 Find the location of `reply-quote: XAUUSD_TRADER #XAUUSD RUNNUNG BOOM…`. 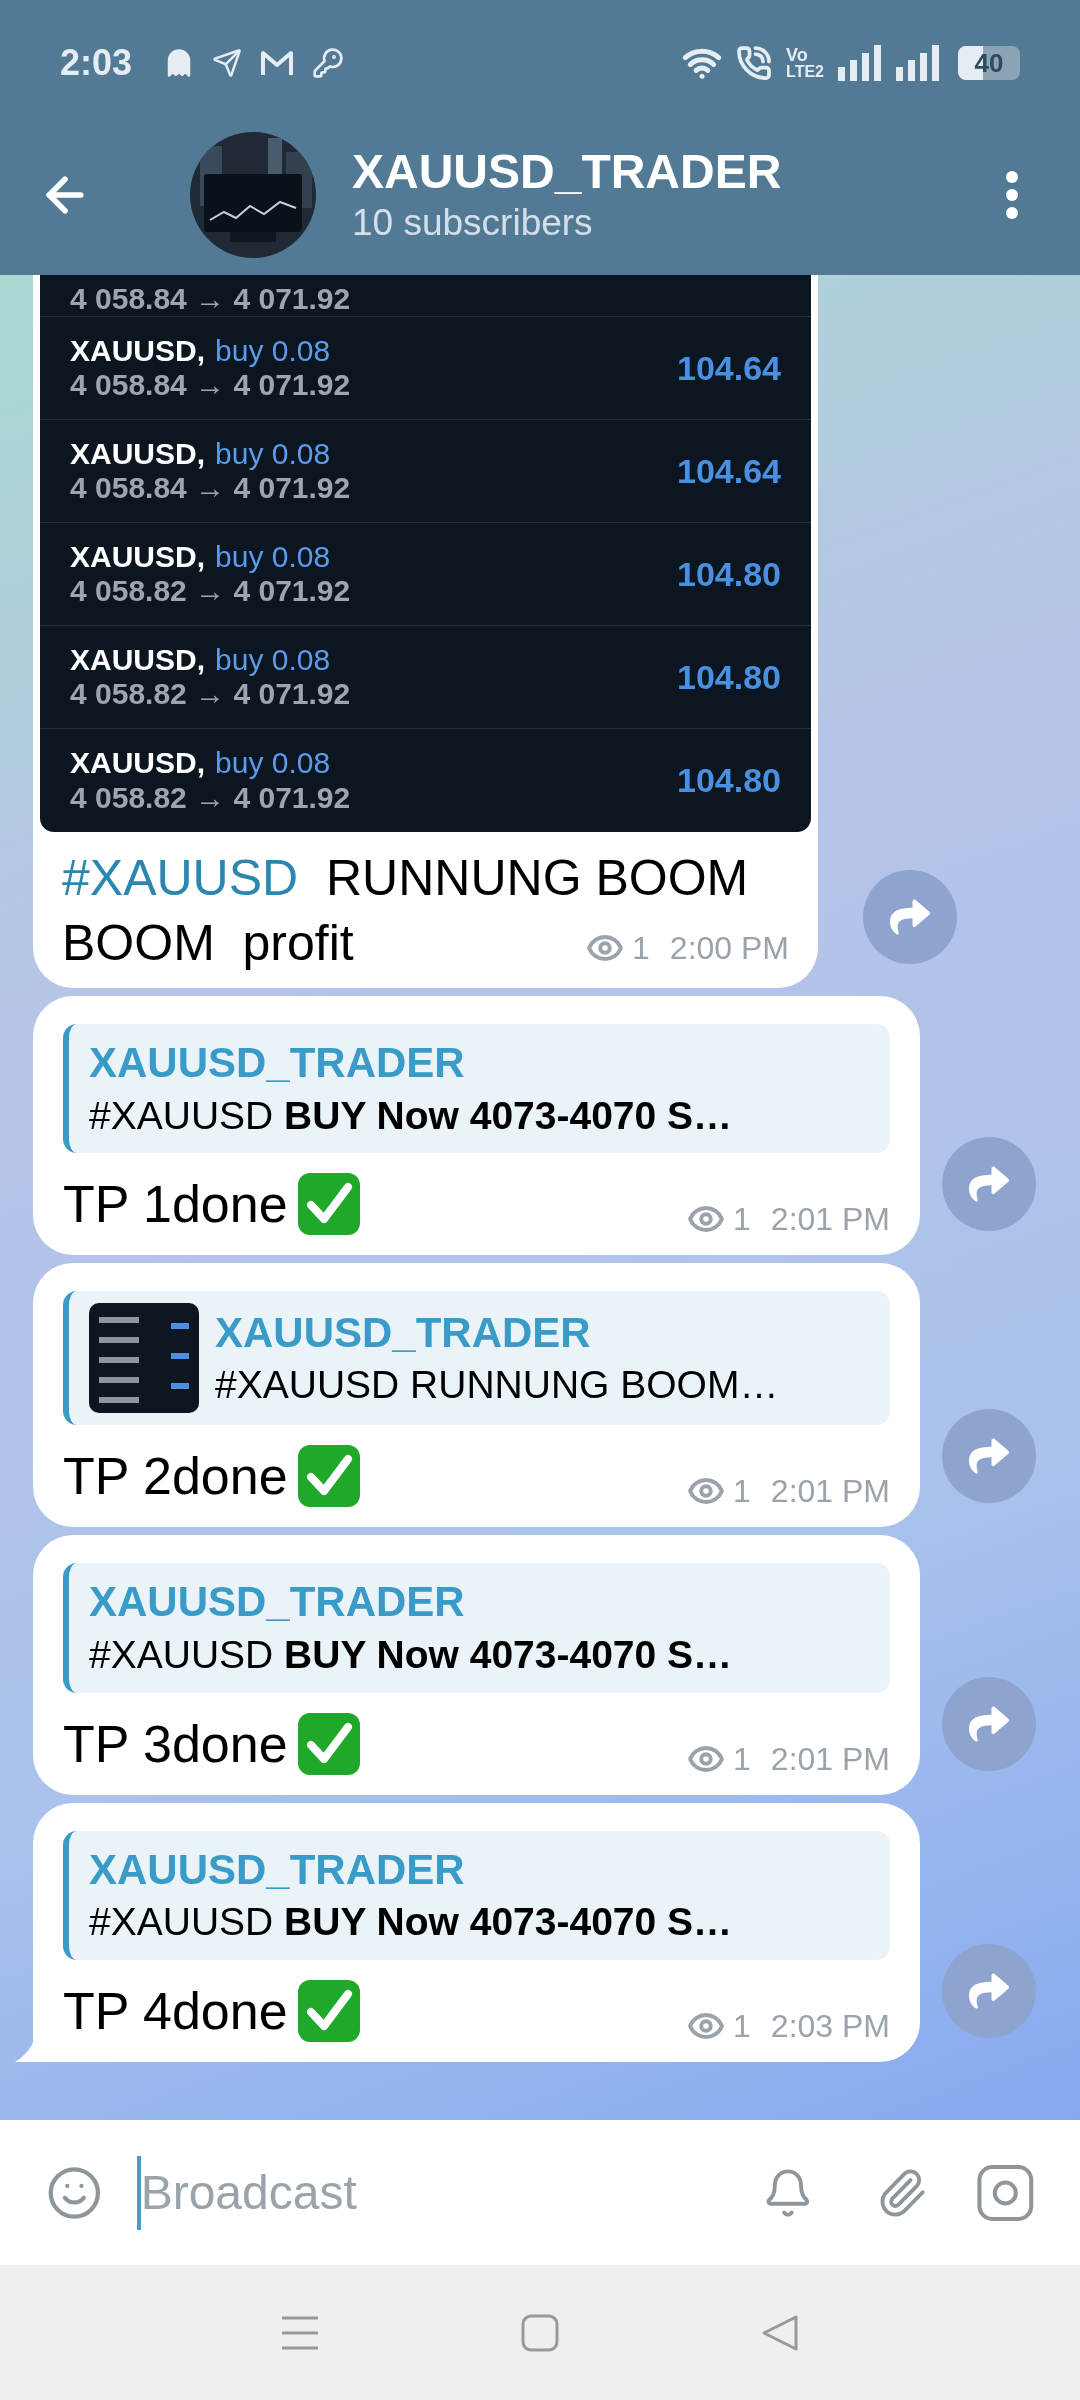

reply-quote: XAUUSD_TRADER #XAUUSD RUNNUNG BOOM… is located at coordinates (476, 1358).